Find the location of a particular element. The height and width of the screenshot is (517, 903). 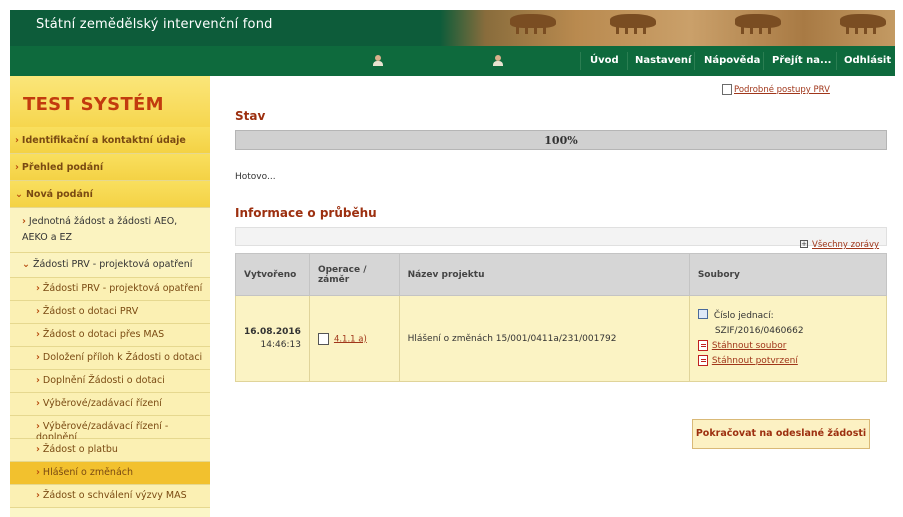

continue-to-submitted-button: Pokračovat na odeslané žádosti is located at coordinates (781, 434).